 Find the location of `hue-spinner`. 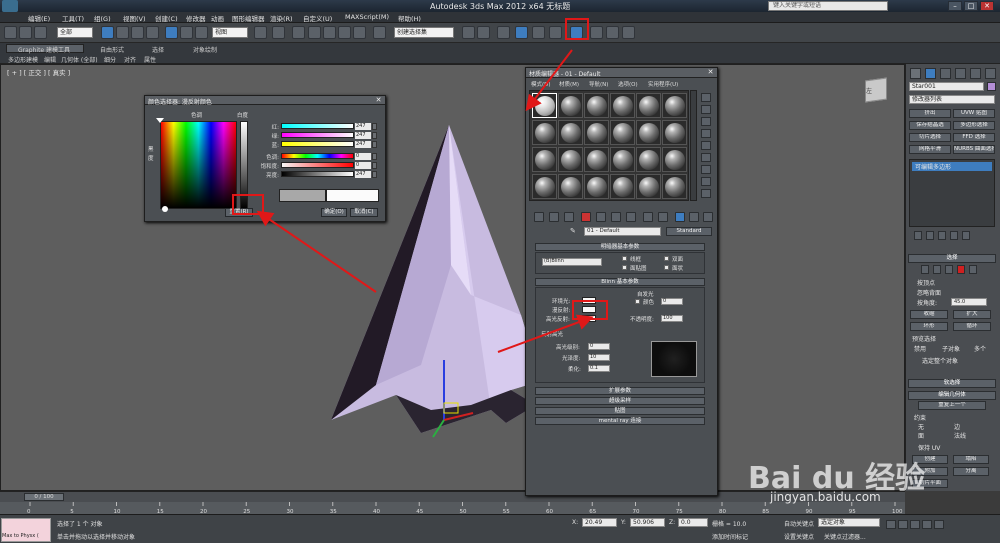

hue-spinner is located at coordinates (374, 156).